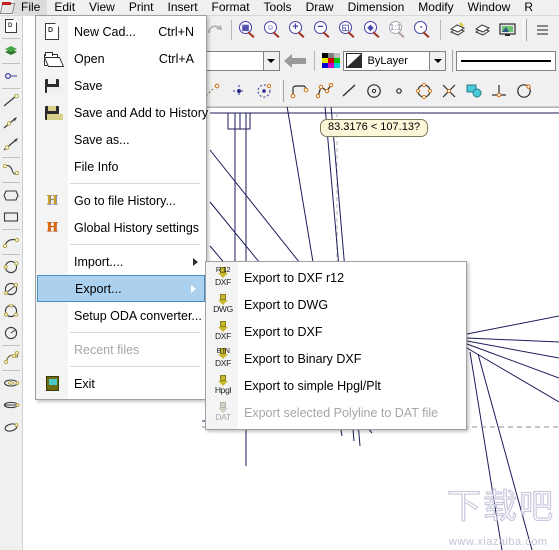 The height and width of the screenshot is (550, 559). I want to click on circle-2p-icon, so click(11, 289).